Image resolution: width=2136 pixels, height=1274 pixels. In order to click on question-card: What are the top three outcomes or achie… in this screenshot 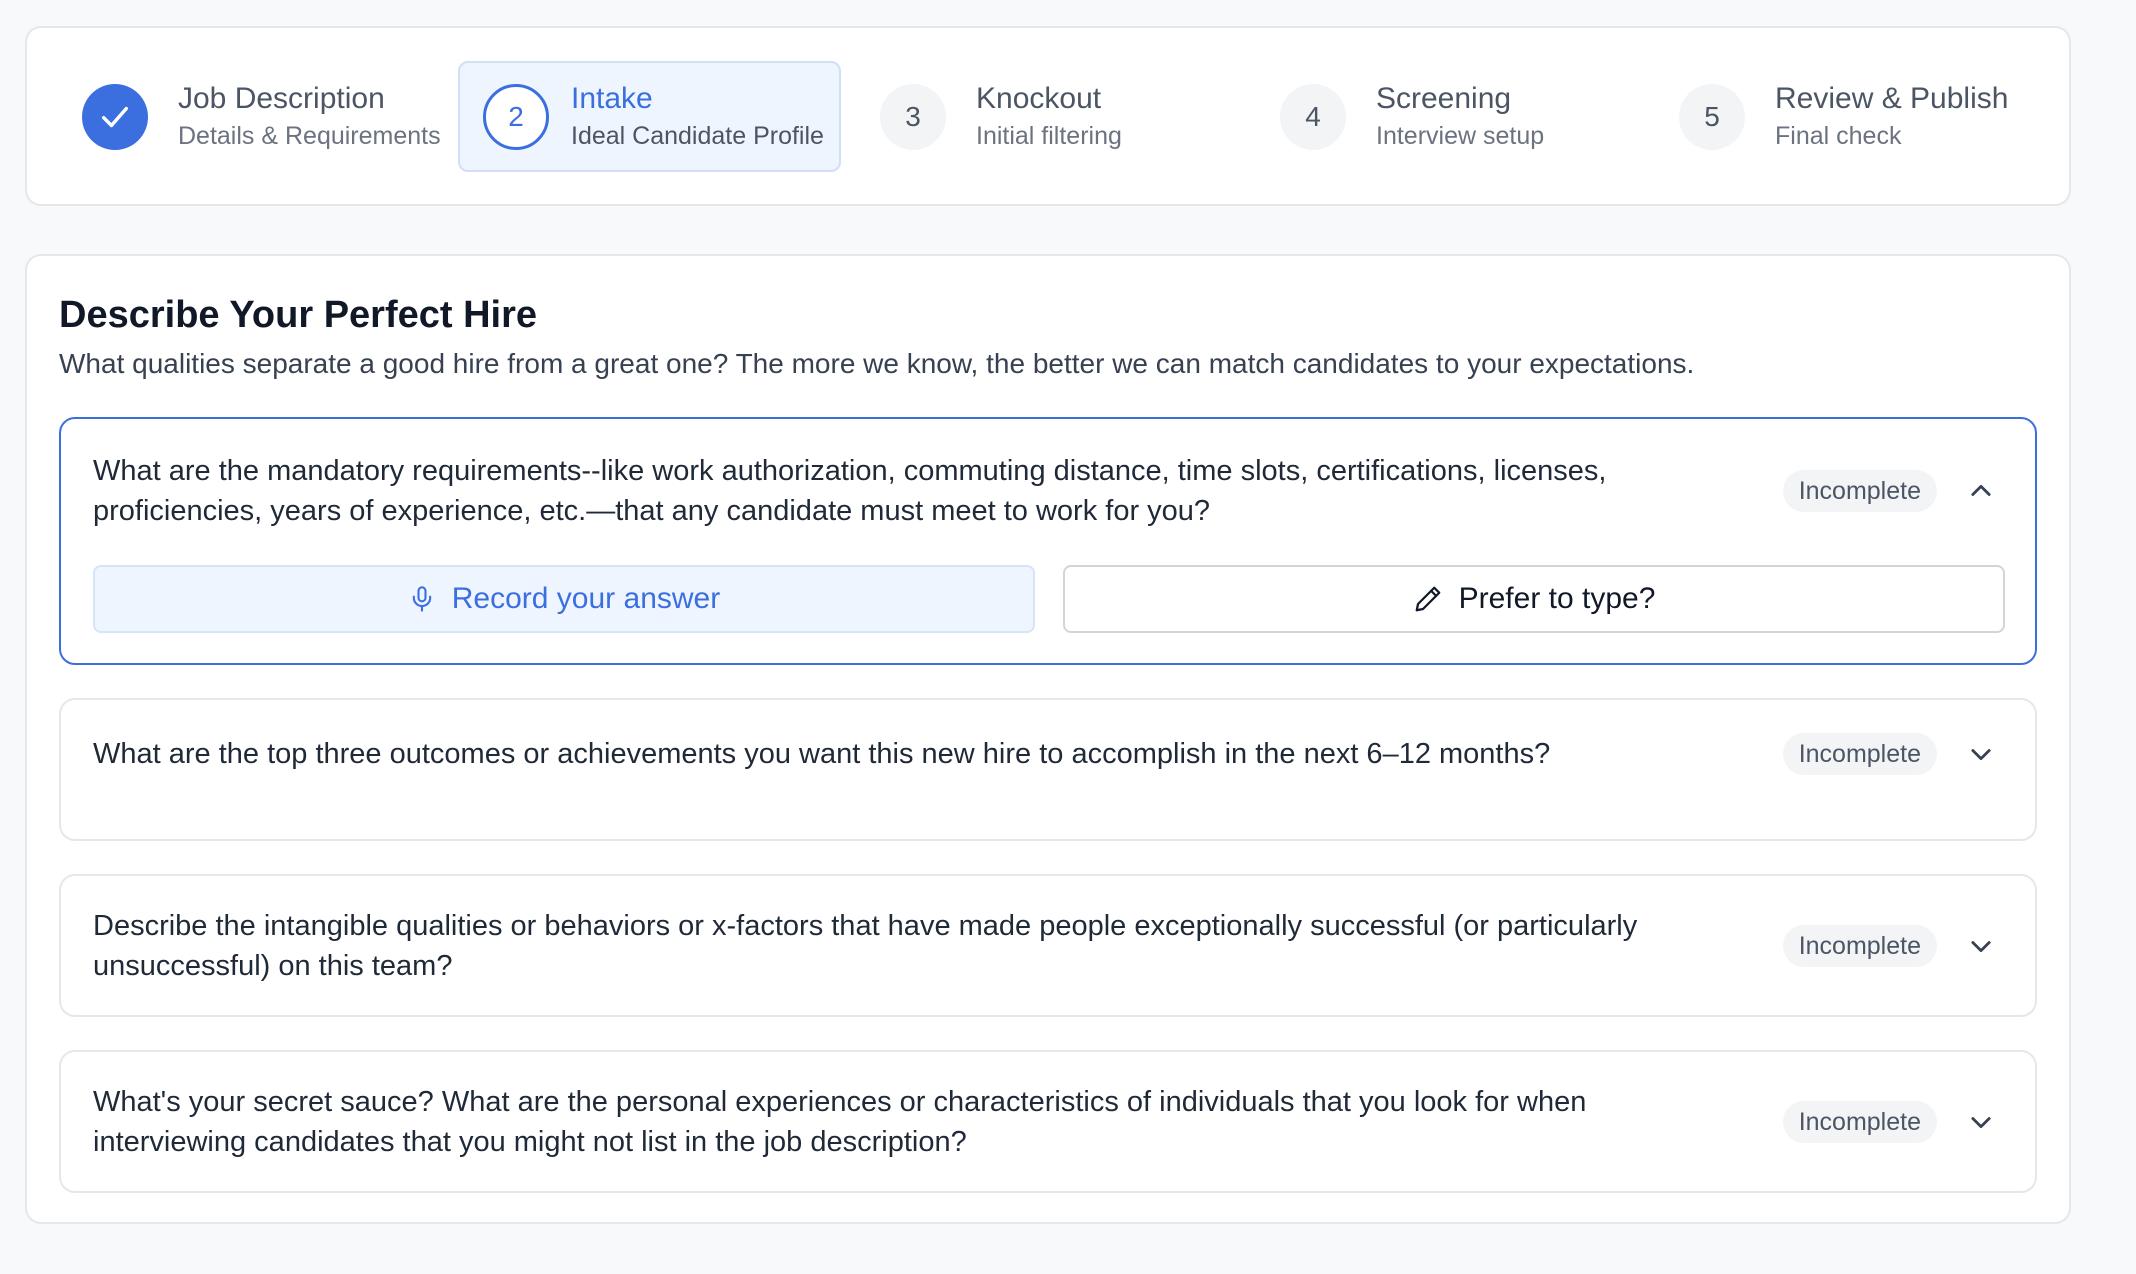, I will do `click(1048, 769)`.